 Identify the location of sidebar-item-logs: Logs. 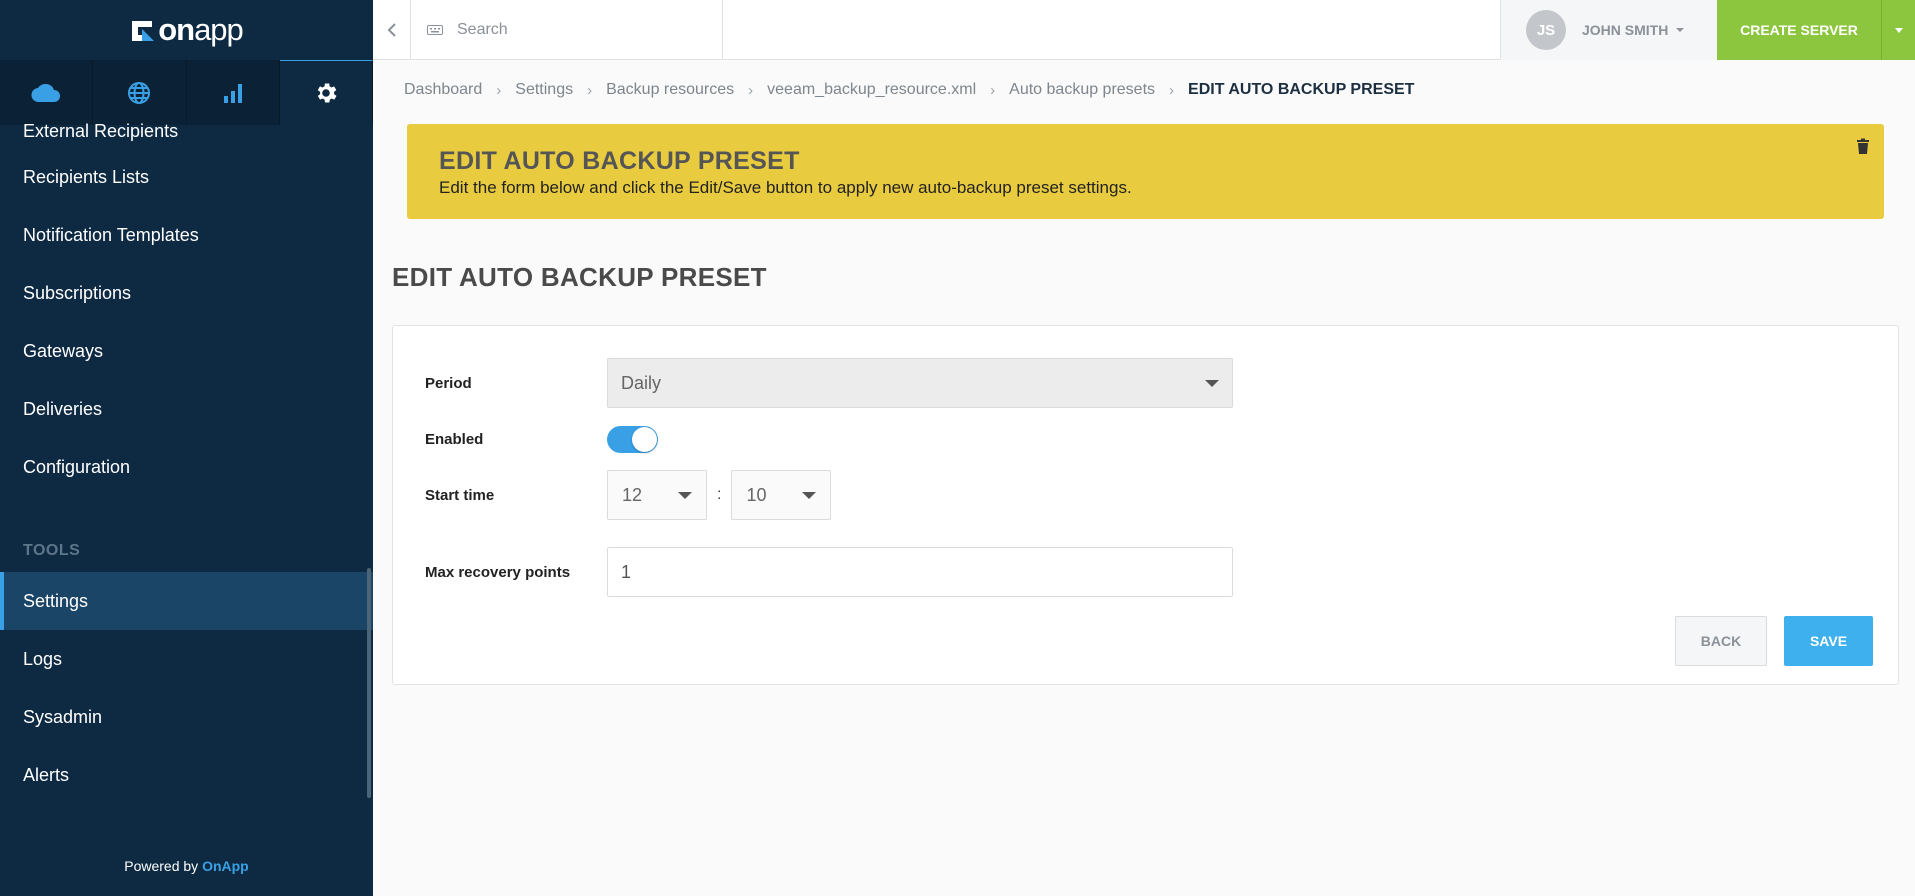
(186, 659).